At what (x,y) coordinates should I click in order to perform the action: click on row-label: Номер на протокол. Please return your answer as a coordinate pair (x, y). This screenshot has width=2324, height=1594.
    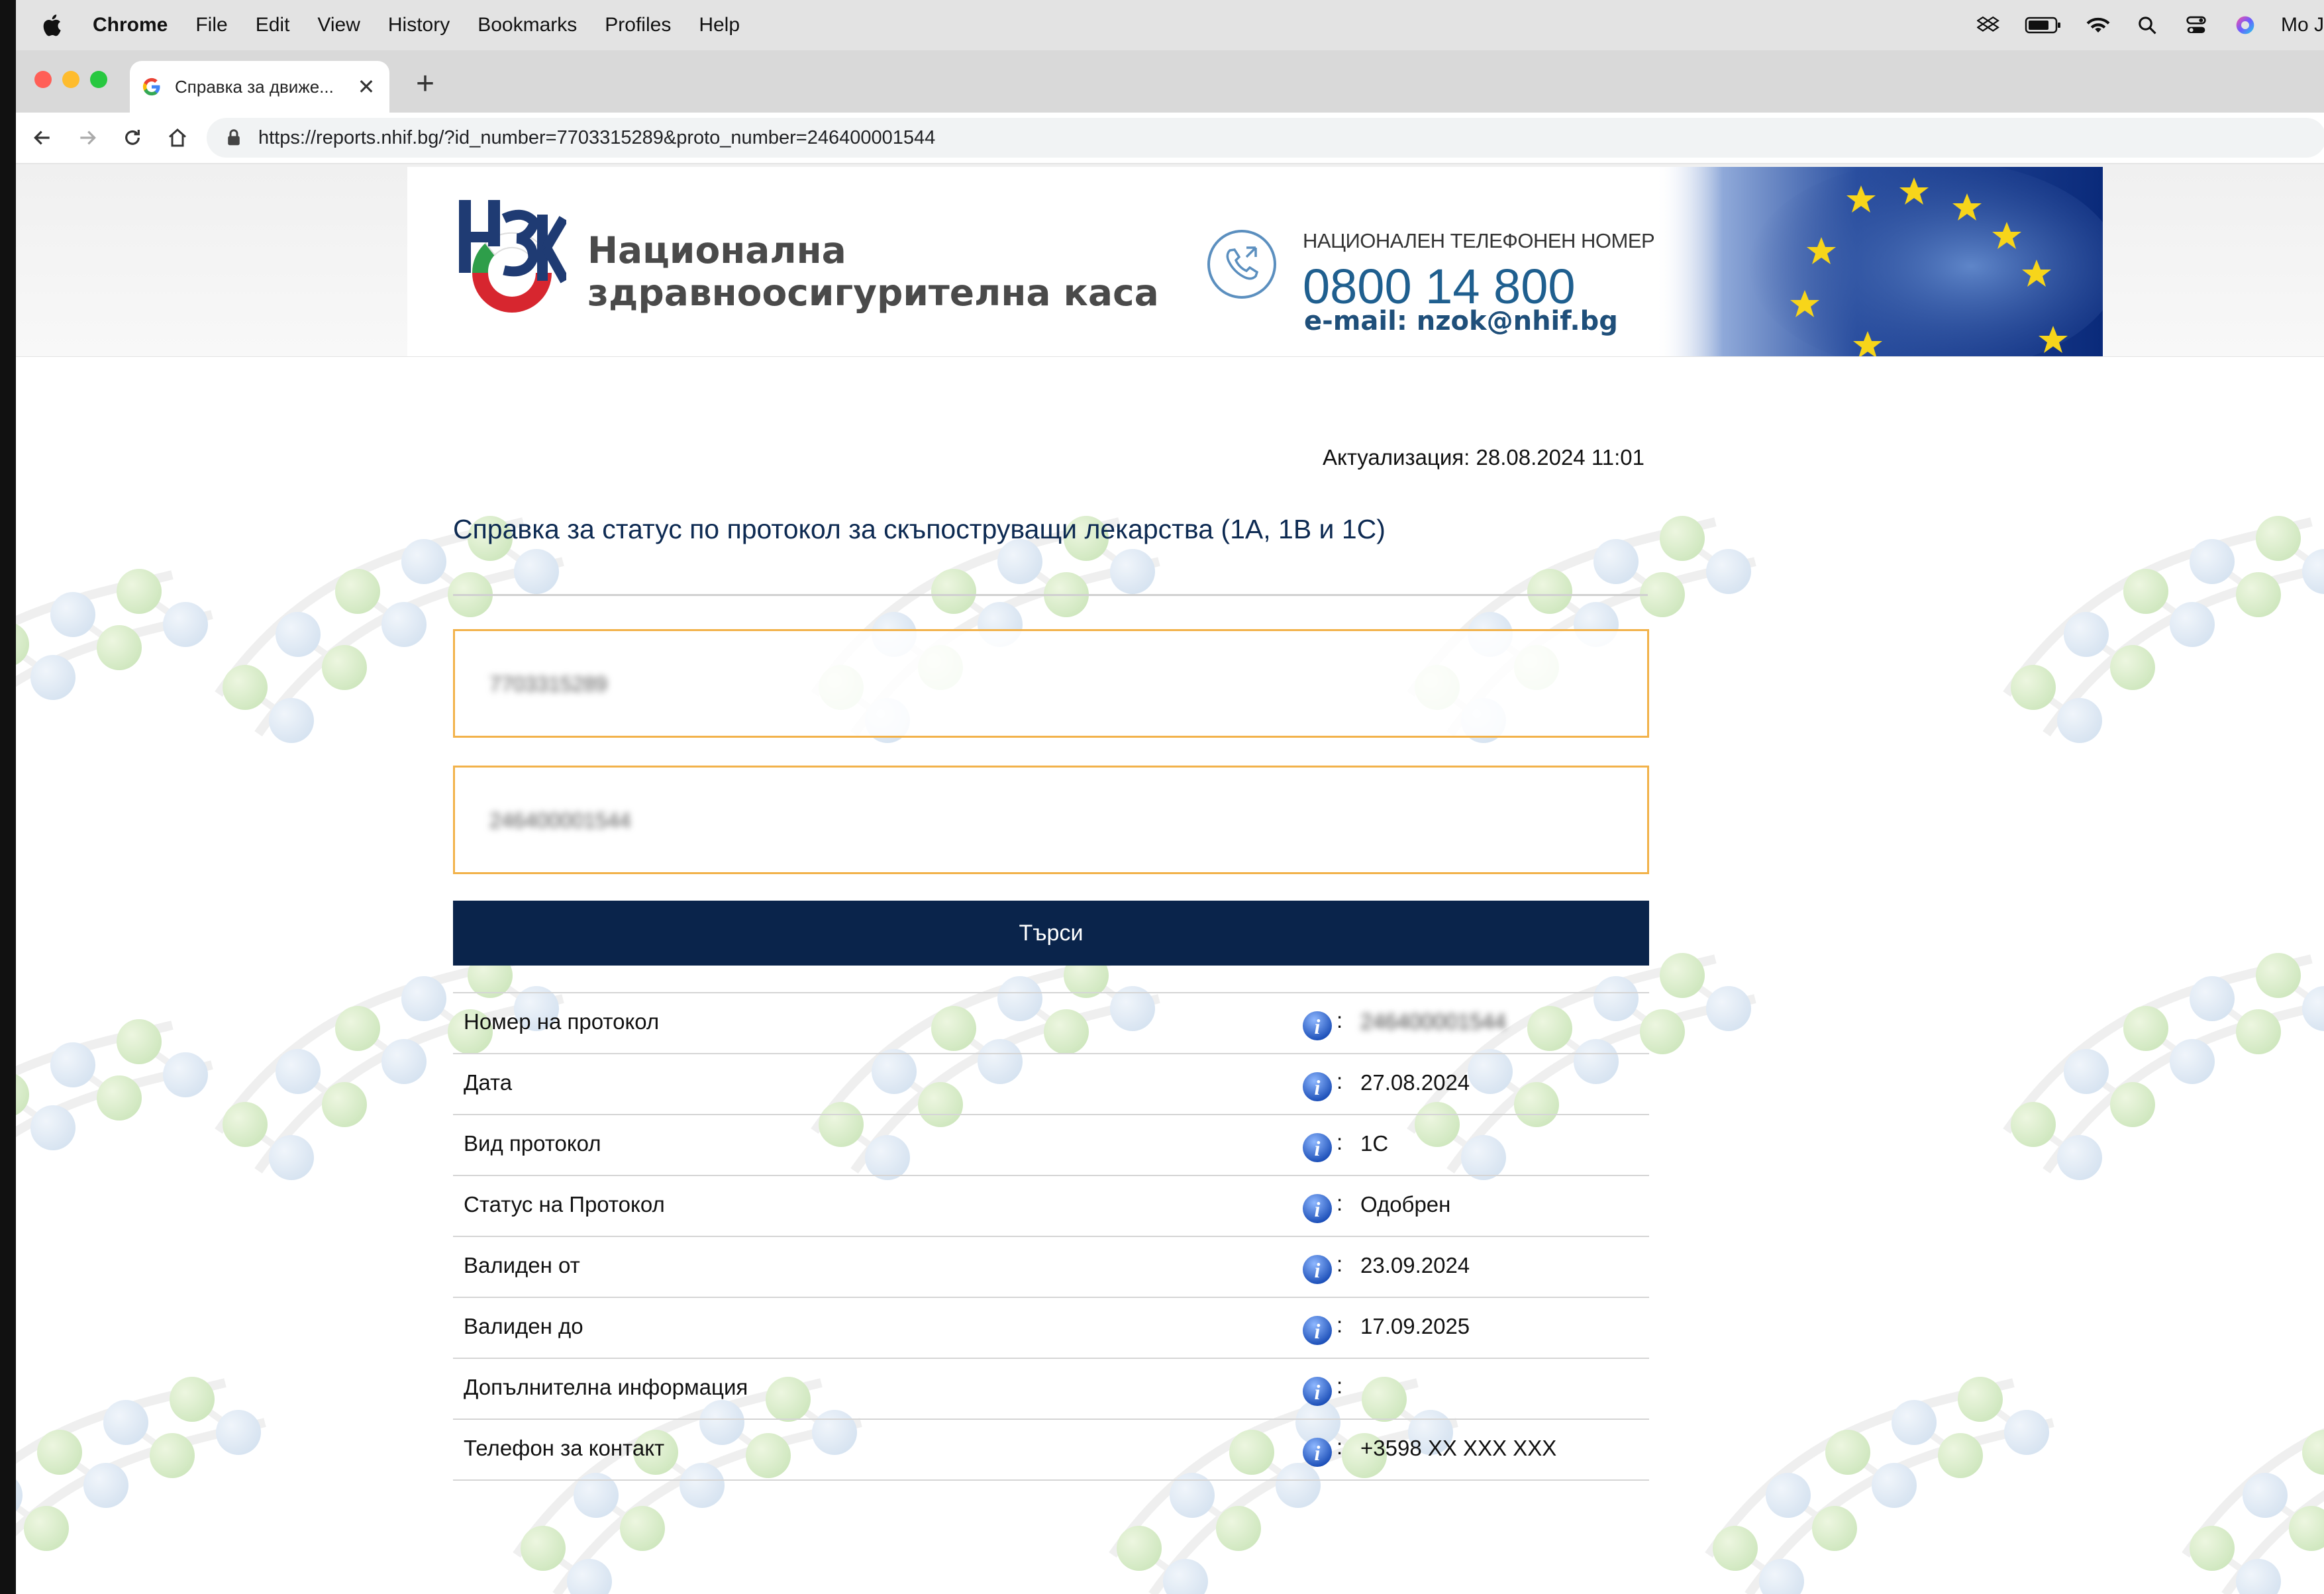
    Looking at the image, I should click on (562, 1022).